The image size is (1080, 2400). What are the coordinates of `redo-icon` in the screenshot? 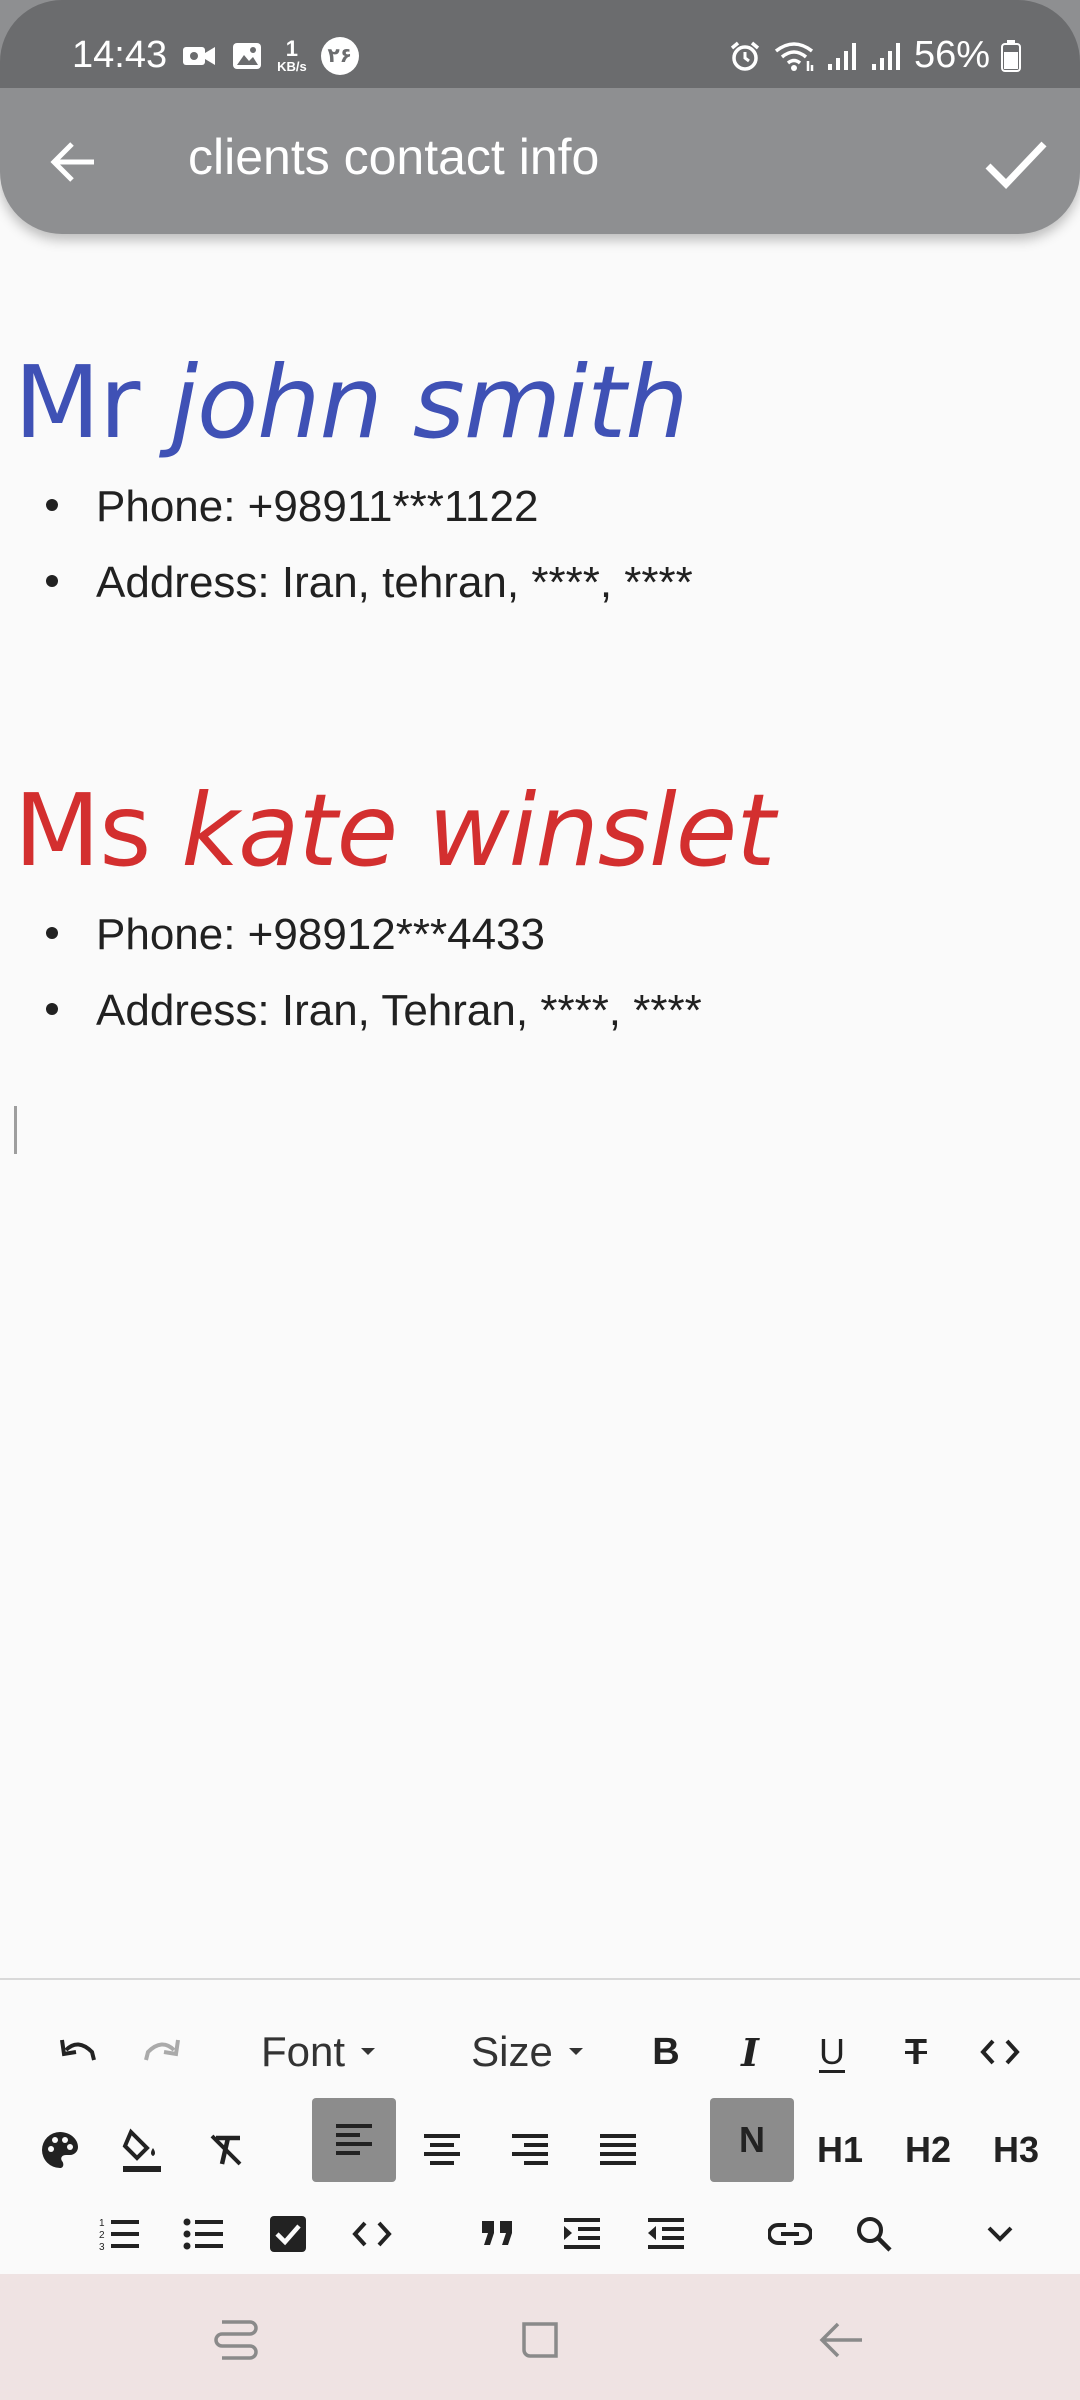 It's located at (162, 2050).